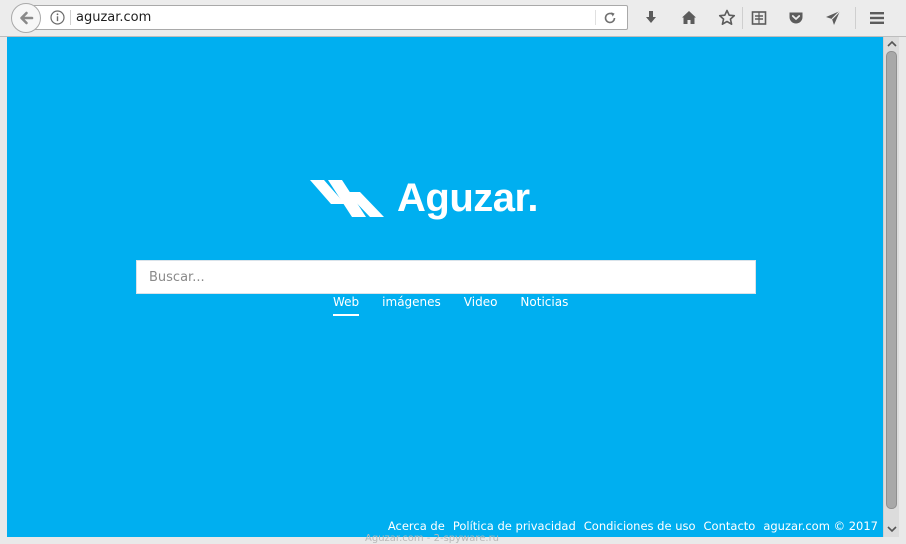 The width and height of the screenshot is (906, 544). Describe the element at coordinates (892, 44) in the screenshot. I see `scroll-up-arrow-icon` at that location.